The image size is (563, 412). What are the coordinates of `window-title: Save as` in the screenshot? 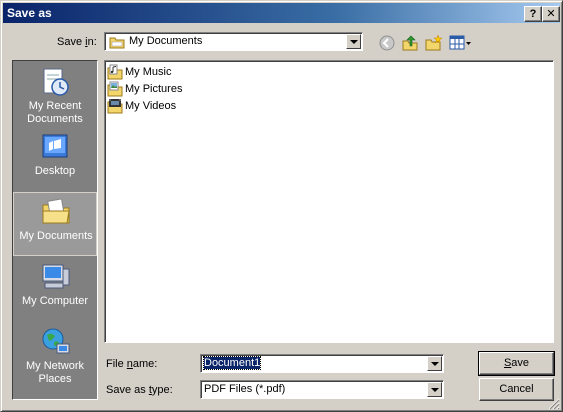 It's located at (29, 13).